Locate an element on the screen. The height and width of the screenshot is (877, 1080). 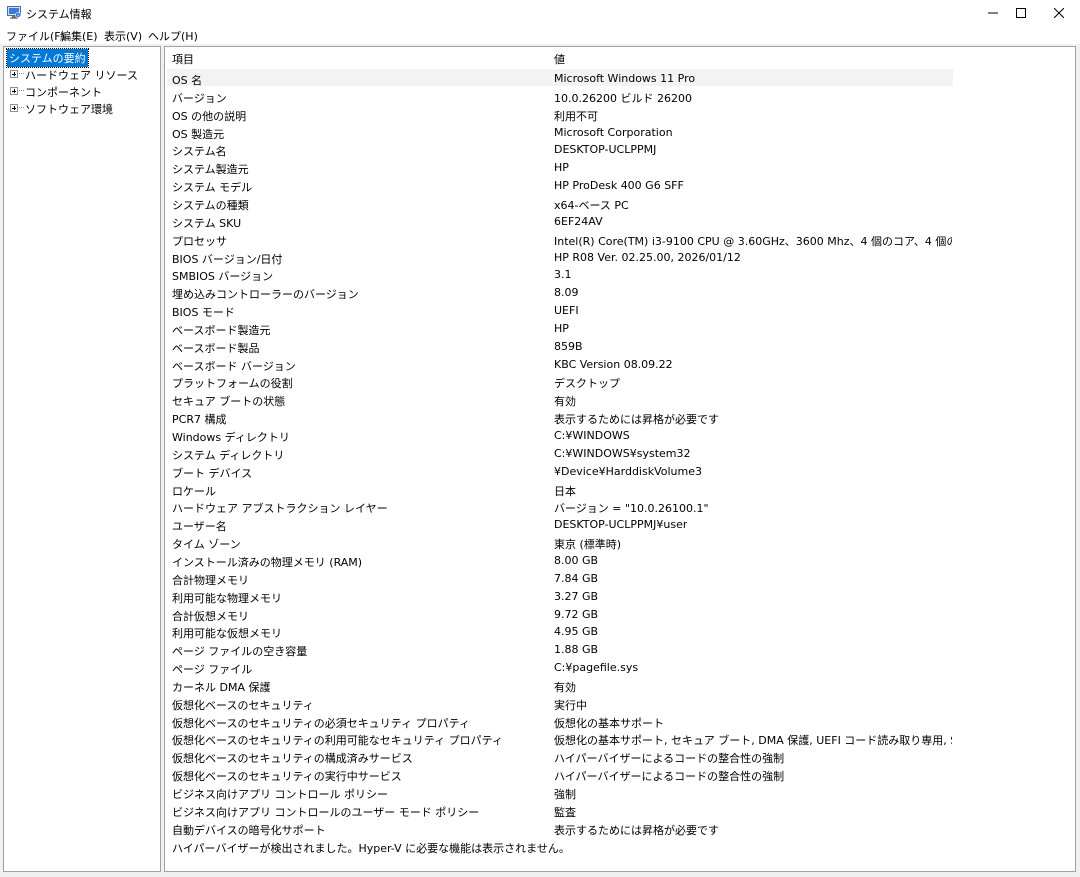
cell-item: システム製造元 is located at coordinates (210, 170).